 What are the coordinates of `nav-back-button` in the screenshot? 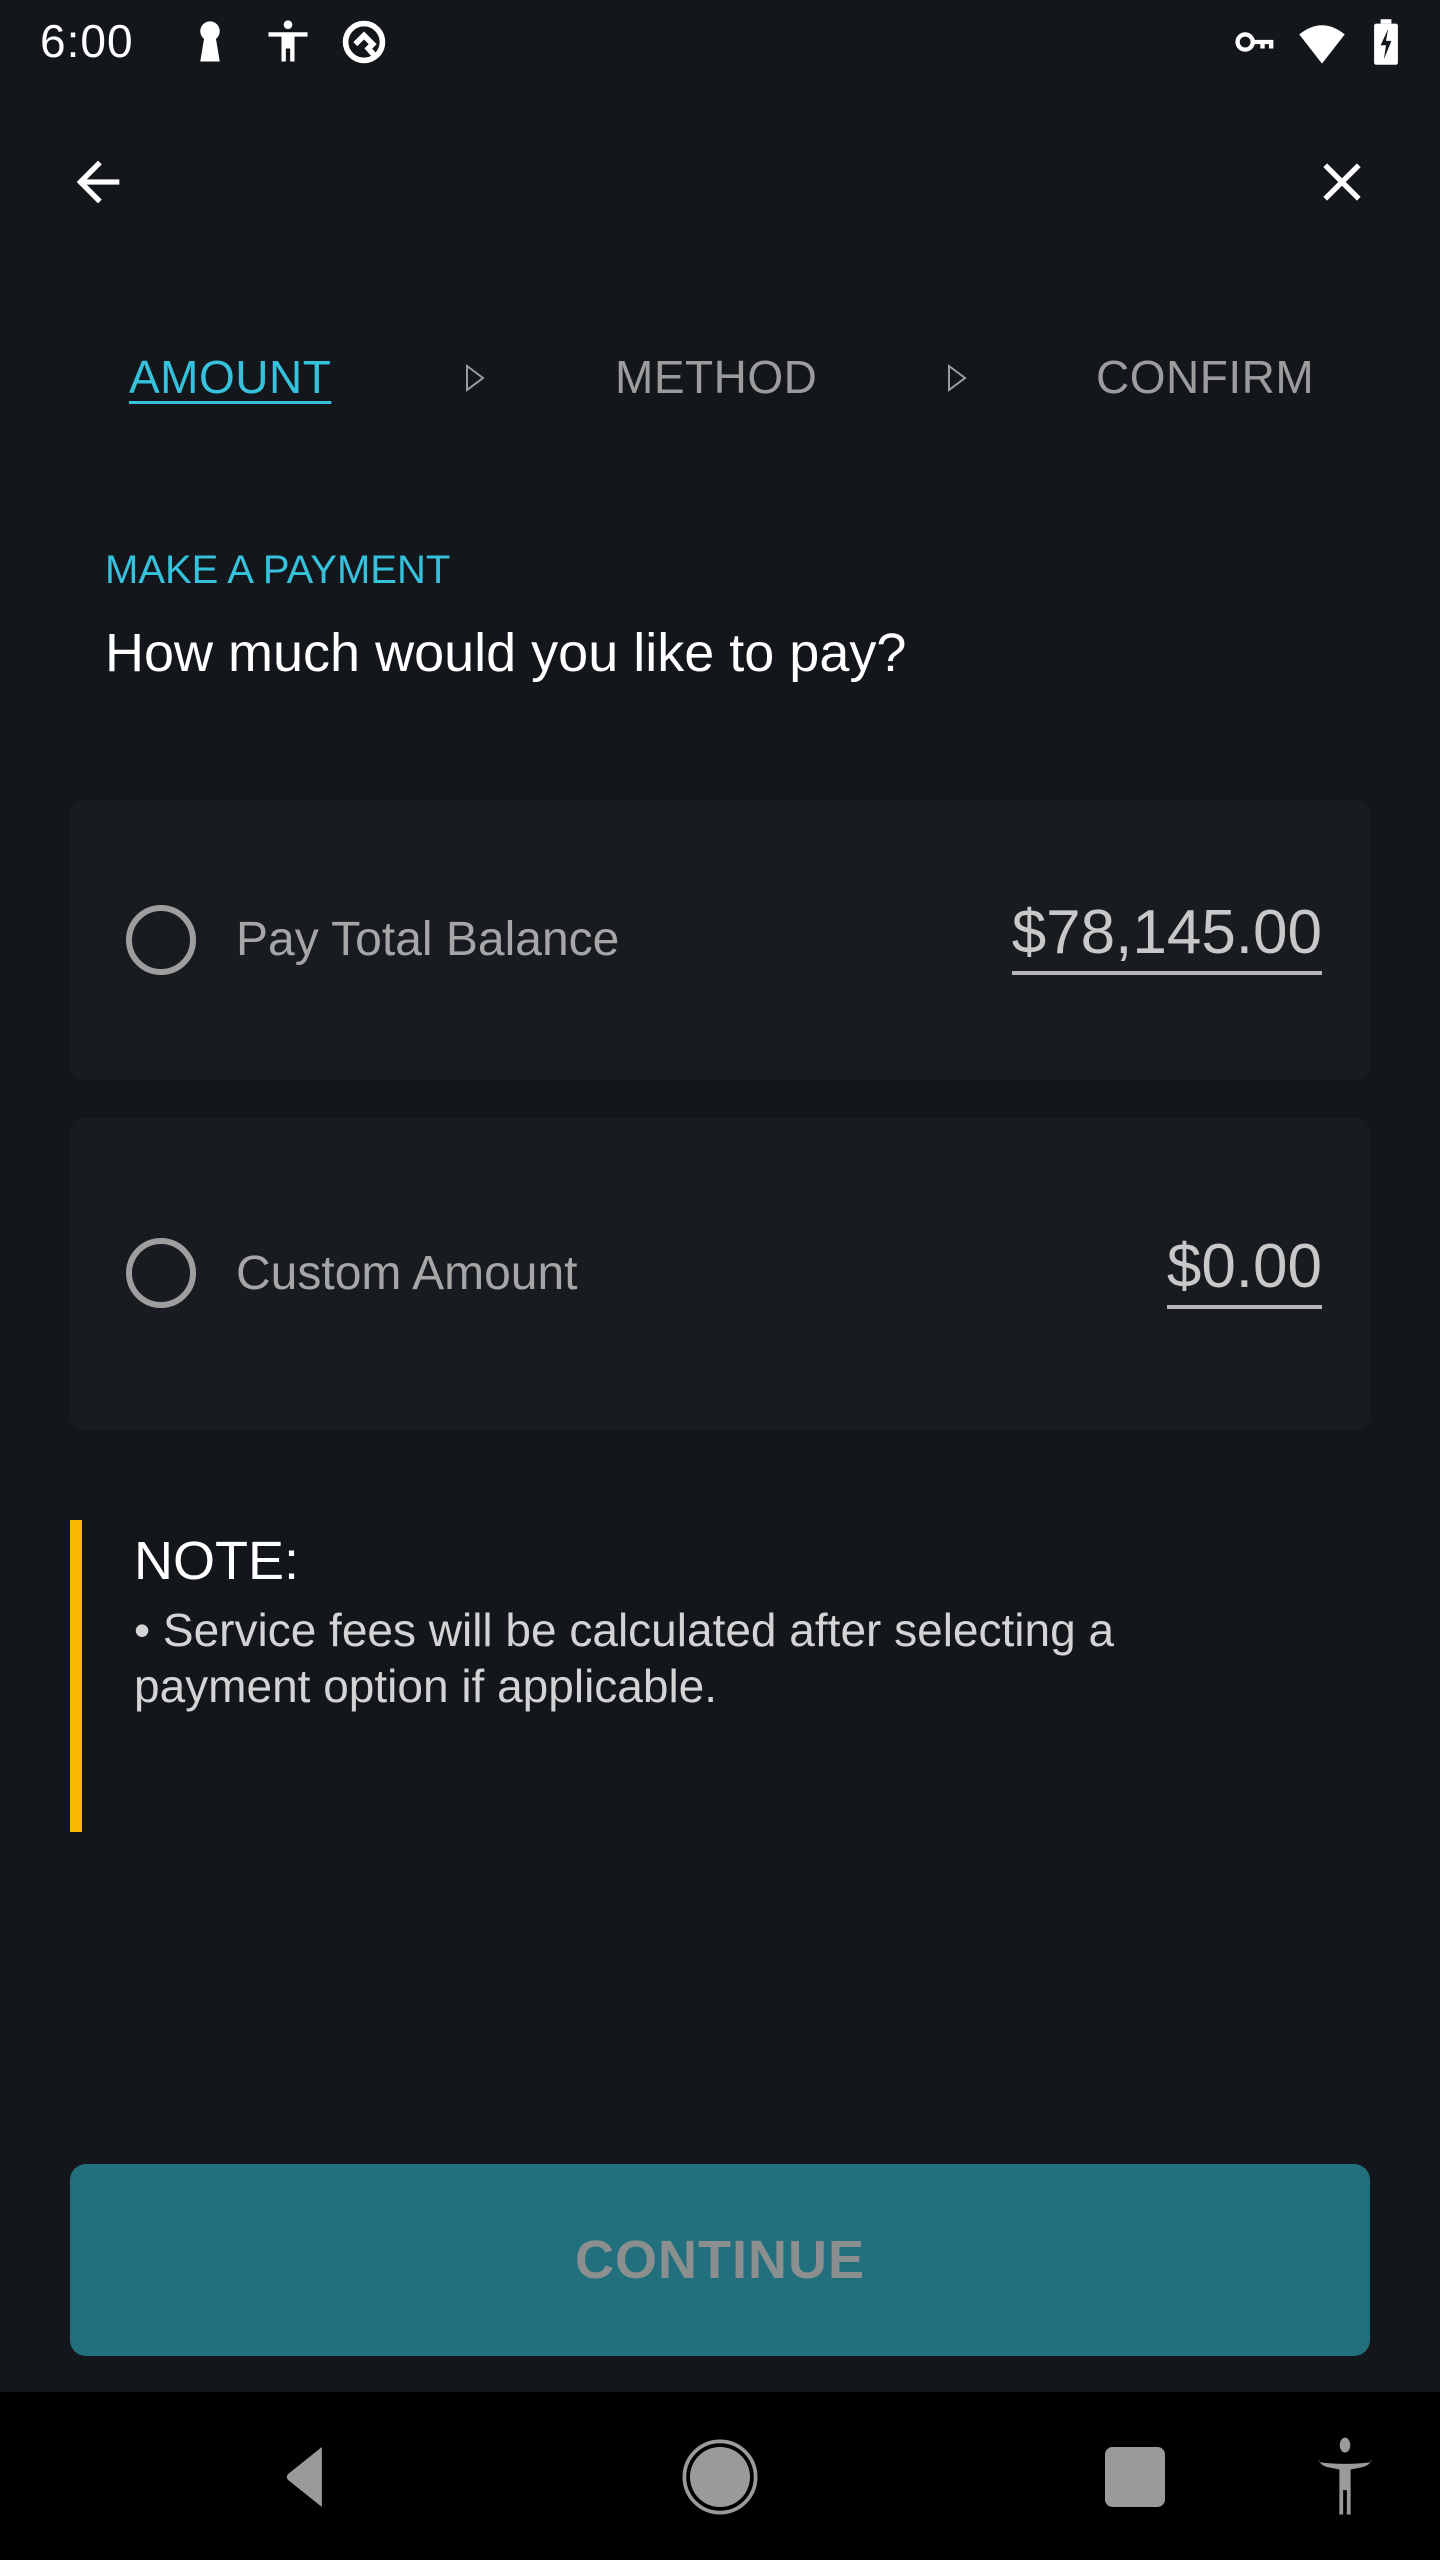 It's located at (305, 2477).